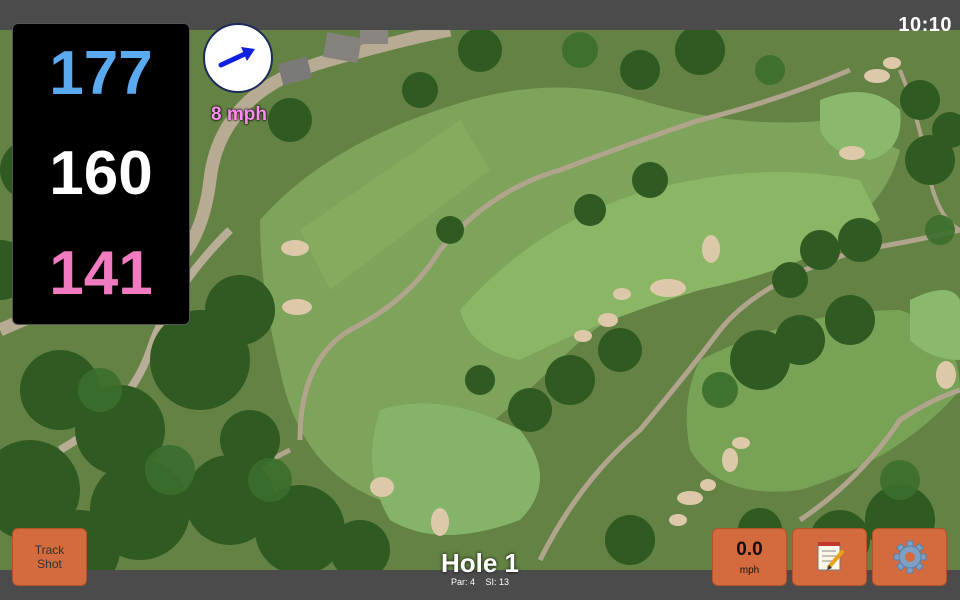 The image size is (960, 600). Describe the element at coordinates (49, 564) in the screenshot. I see `track-shot-label-line2: Shot` at that location.